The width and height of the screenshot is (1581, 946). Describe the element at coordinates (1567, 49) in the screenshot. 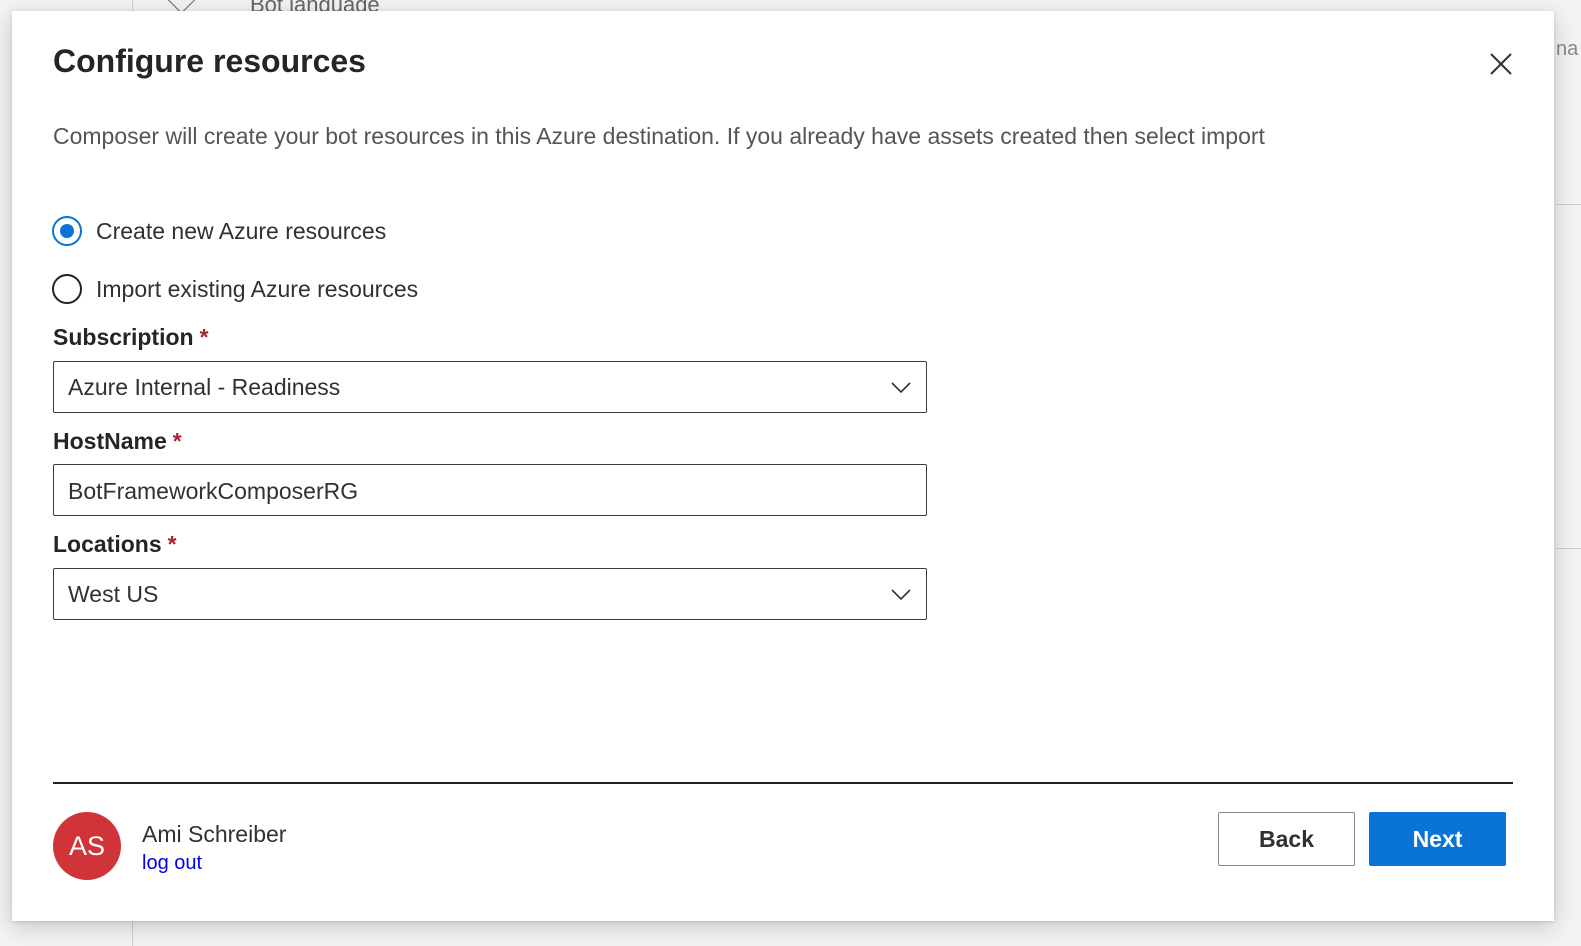

I see `background-edge-text: na` at that location.